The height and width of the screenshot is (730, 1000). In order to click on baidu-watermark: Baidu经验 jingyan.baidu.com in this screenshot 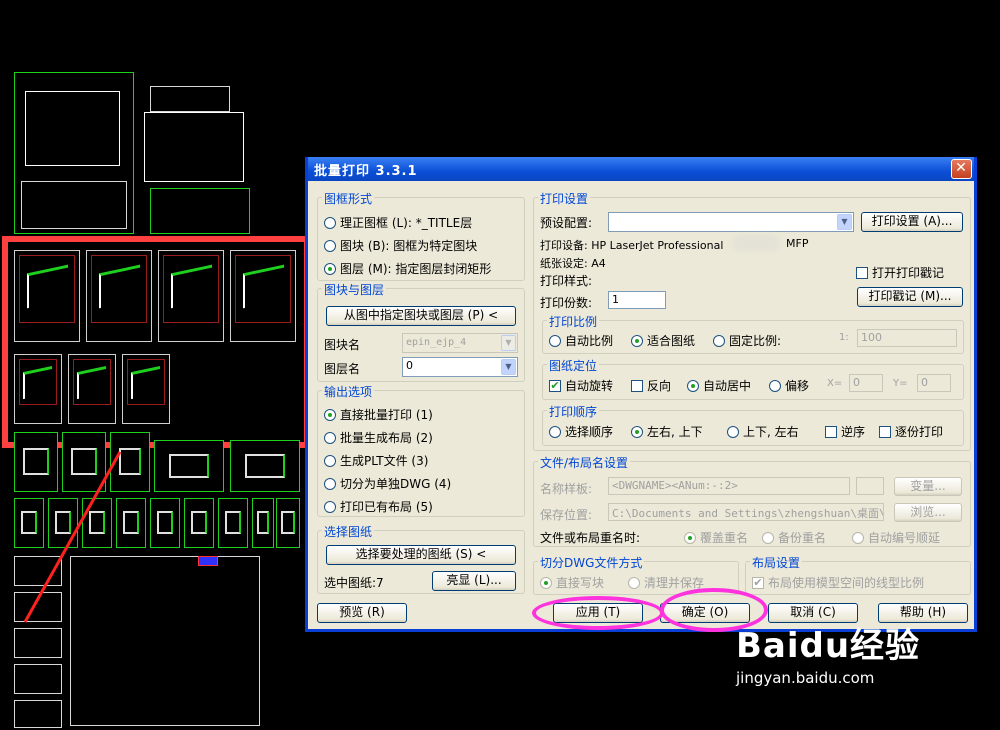, I will do `click(828, 652)`.